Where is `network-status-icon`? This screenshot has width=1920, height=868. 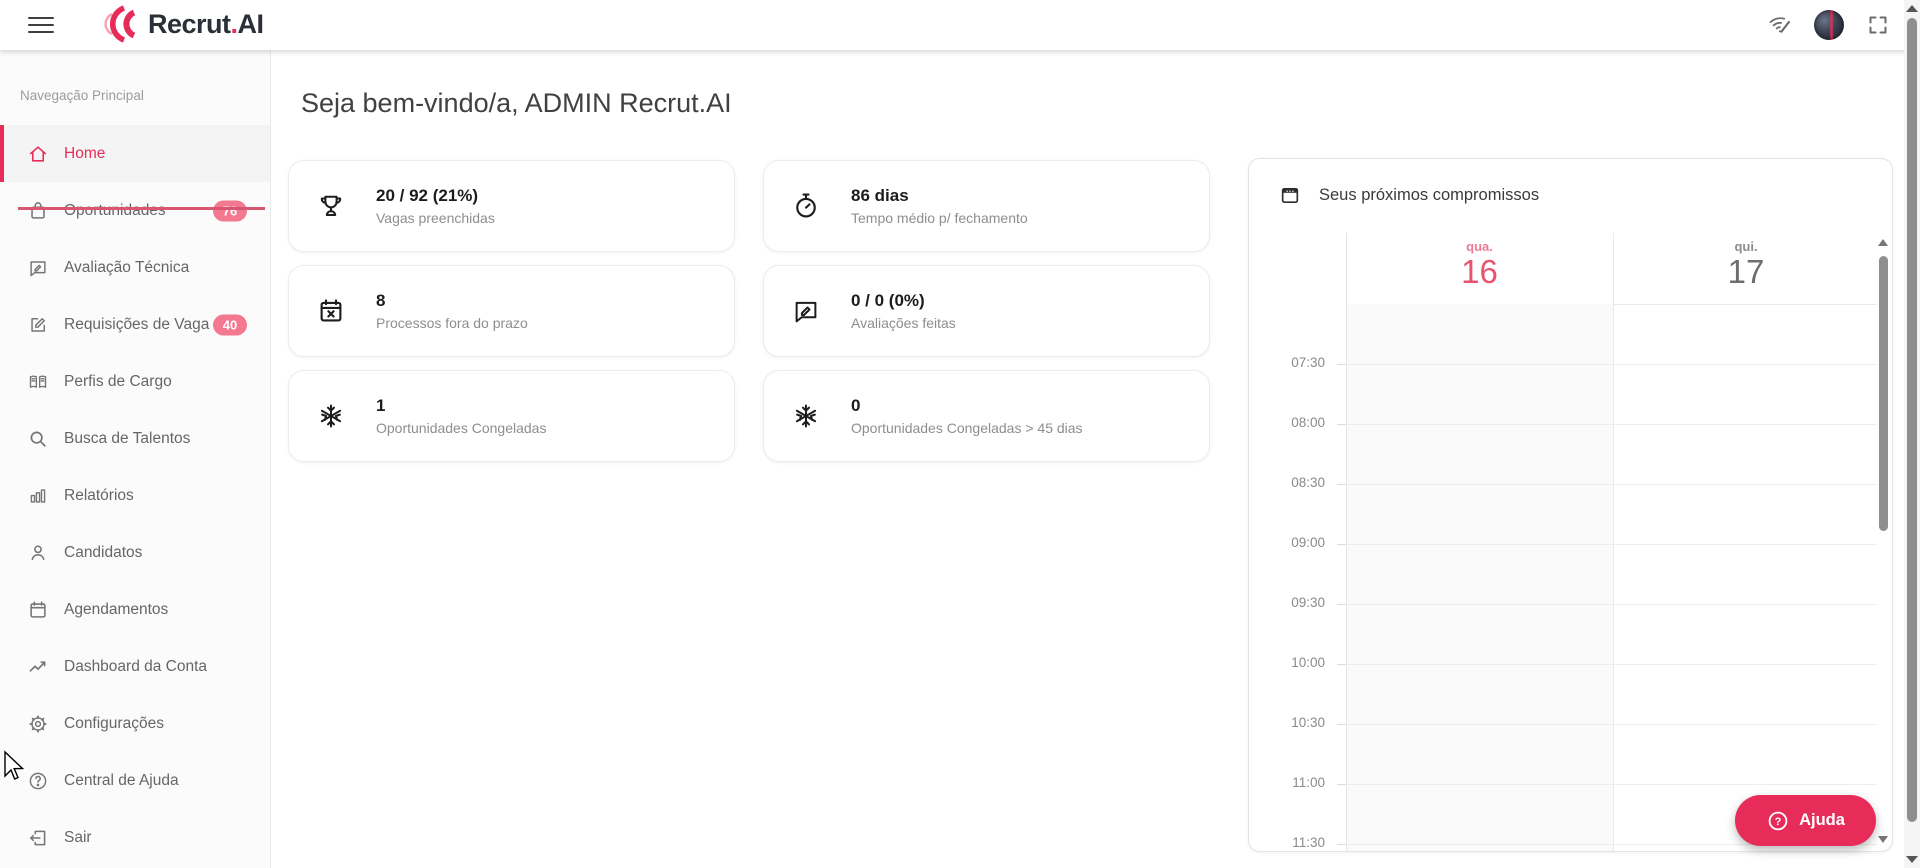
network-status-icon is located at coordinates (1780, 25).